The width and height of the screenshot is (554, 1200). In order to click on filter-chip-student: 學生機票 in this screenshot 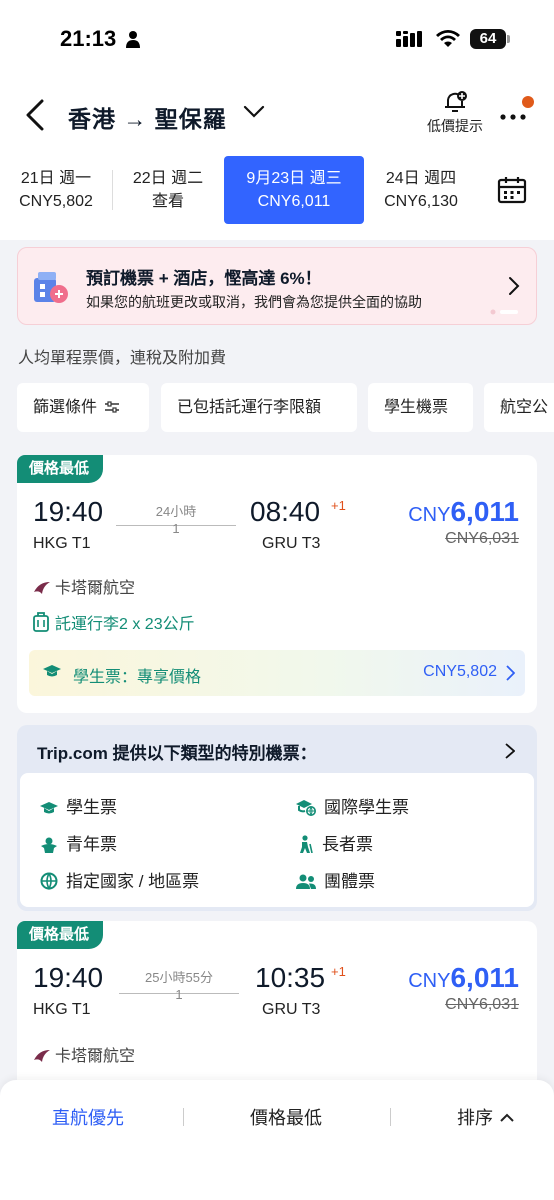, I will do `click(420, 407)`.